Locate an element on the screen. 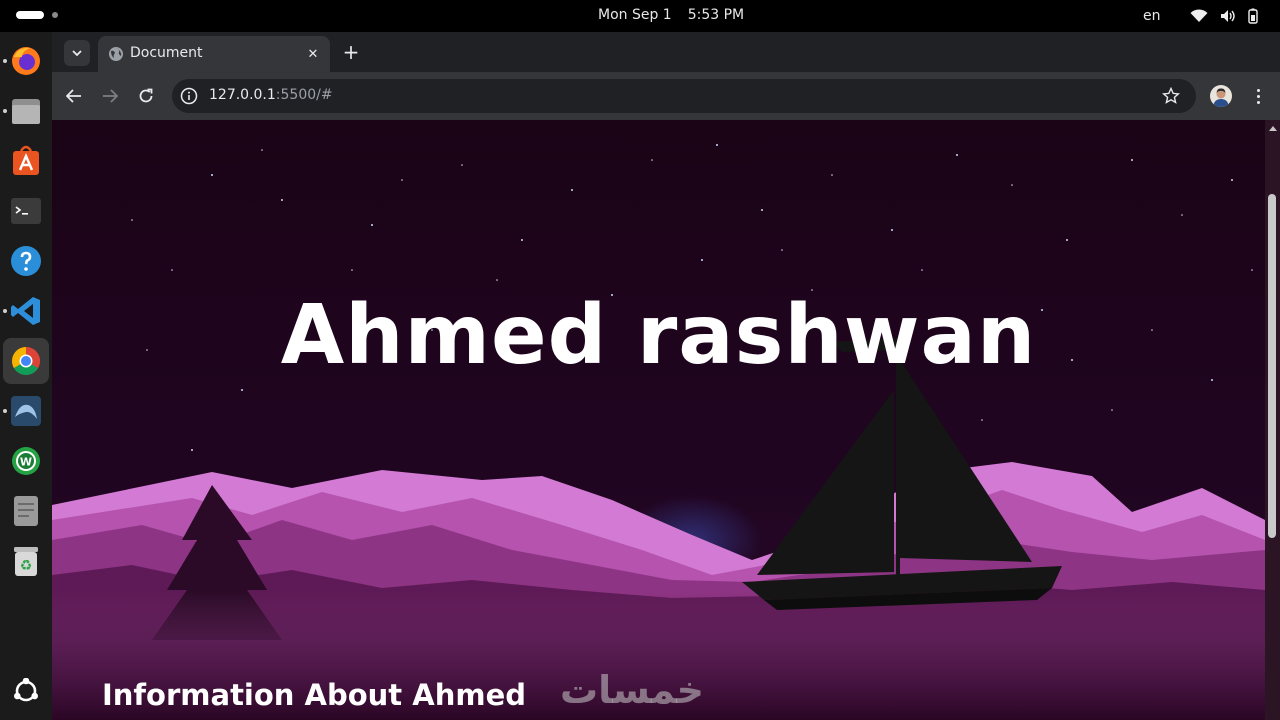 This screenshot has width=1280, height=720. new-tab-button: + is located at coordinates (351, 52).